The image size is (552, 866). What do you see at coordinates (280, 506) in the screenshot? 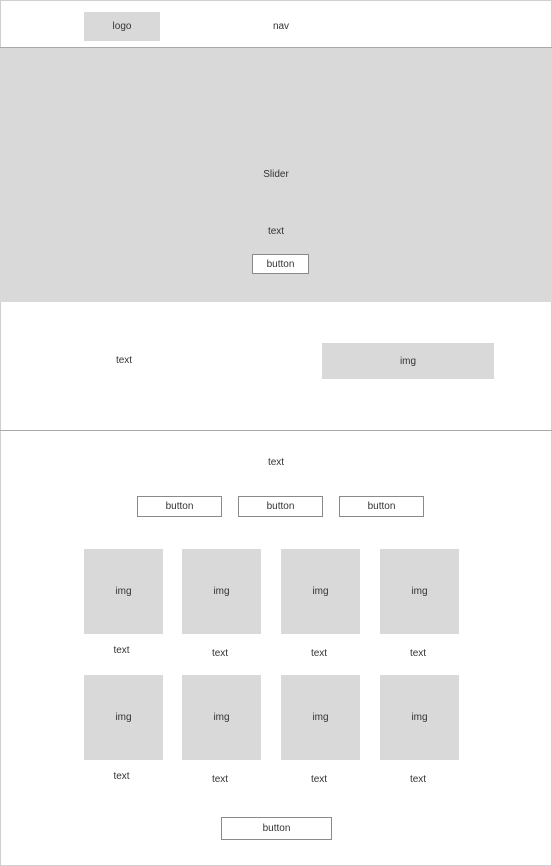
I see `filter-button-2: button` at bounding box center [280, 506].